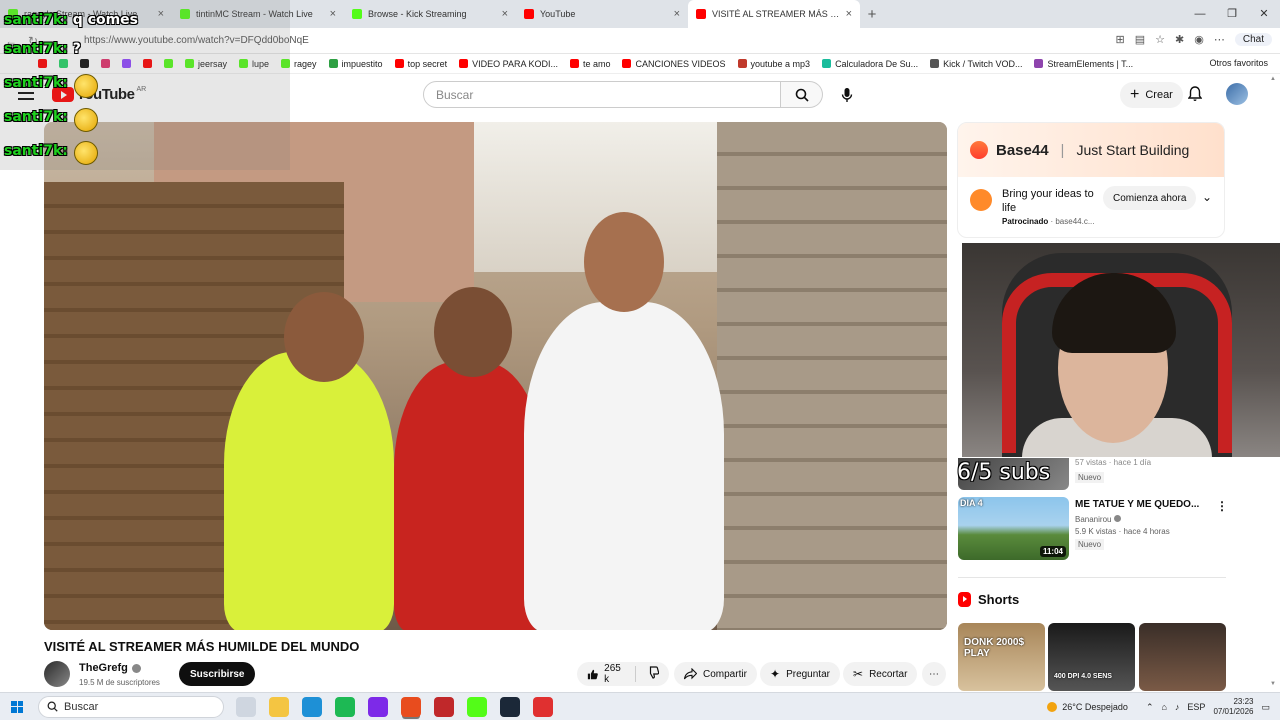 This screenshot has height=720, width=1280. What do you see at coordinates (1237, 94) in the screenshot?
I see `user-avatar` at bounding box center [1237, 94].